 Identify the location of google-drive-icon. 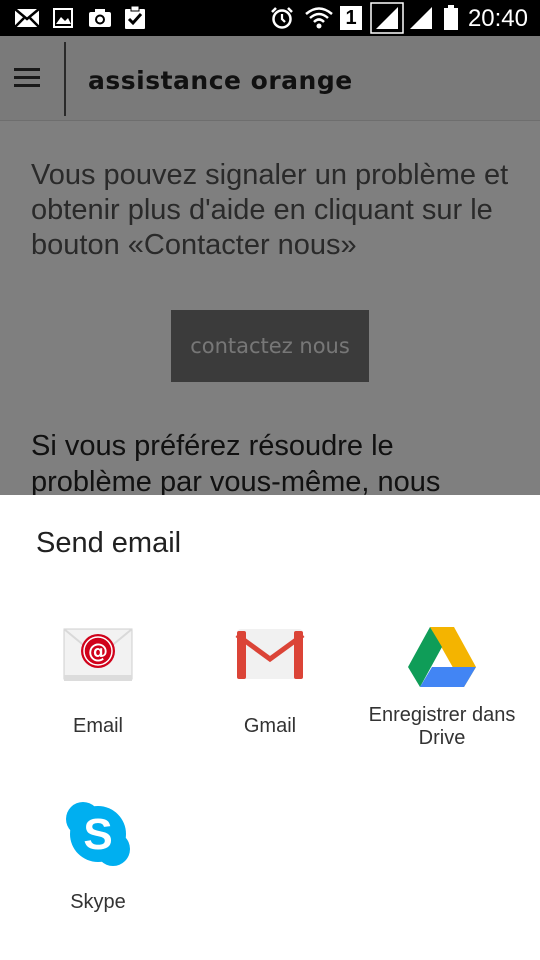
(442, 657).